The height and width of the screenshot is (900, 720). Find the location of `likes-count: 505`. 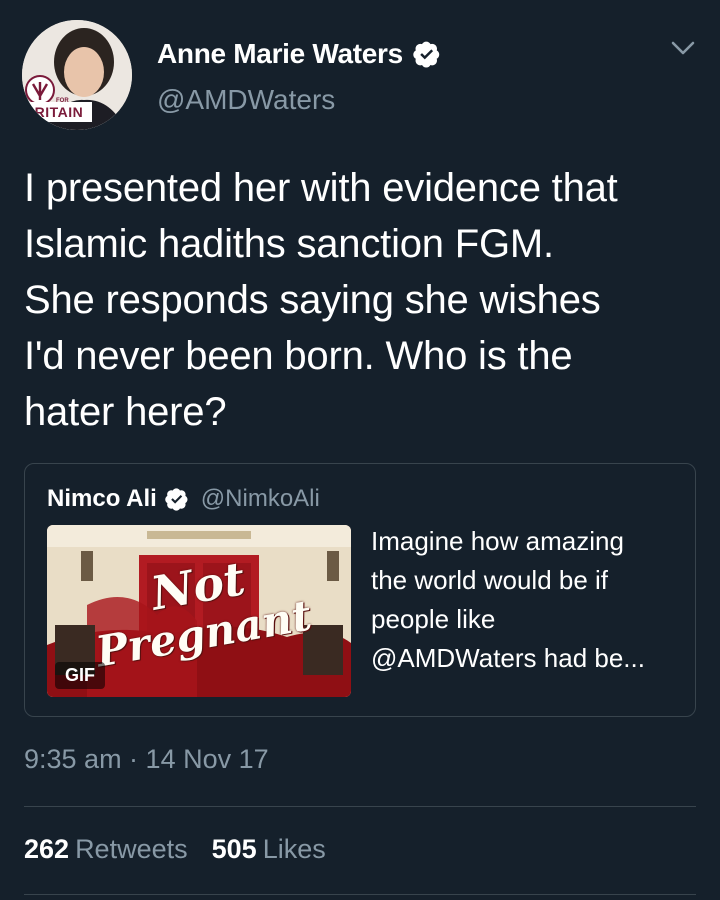

likes-count: 505 is located at coordinates (234, 849).